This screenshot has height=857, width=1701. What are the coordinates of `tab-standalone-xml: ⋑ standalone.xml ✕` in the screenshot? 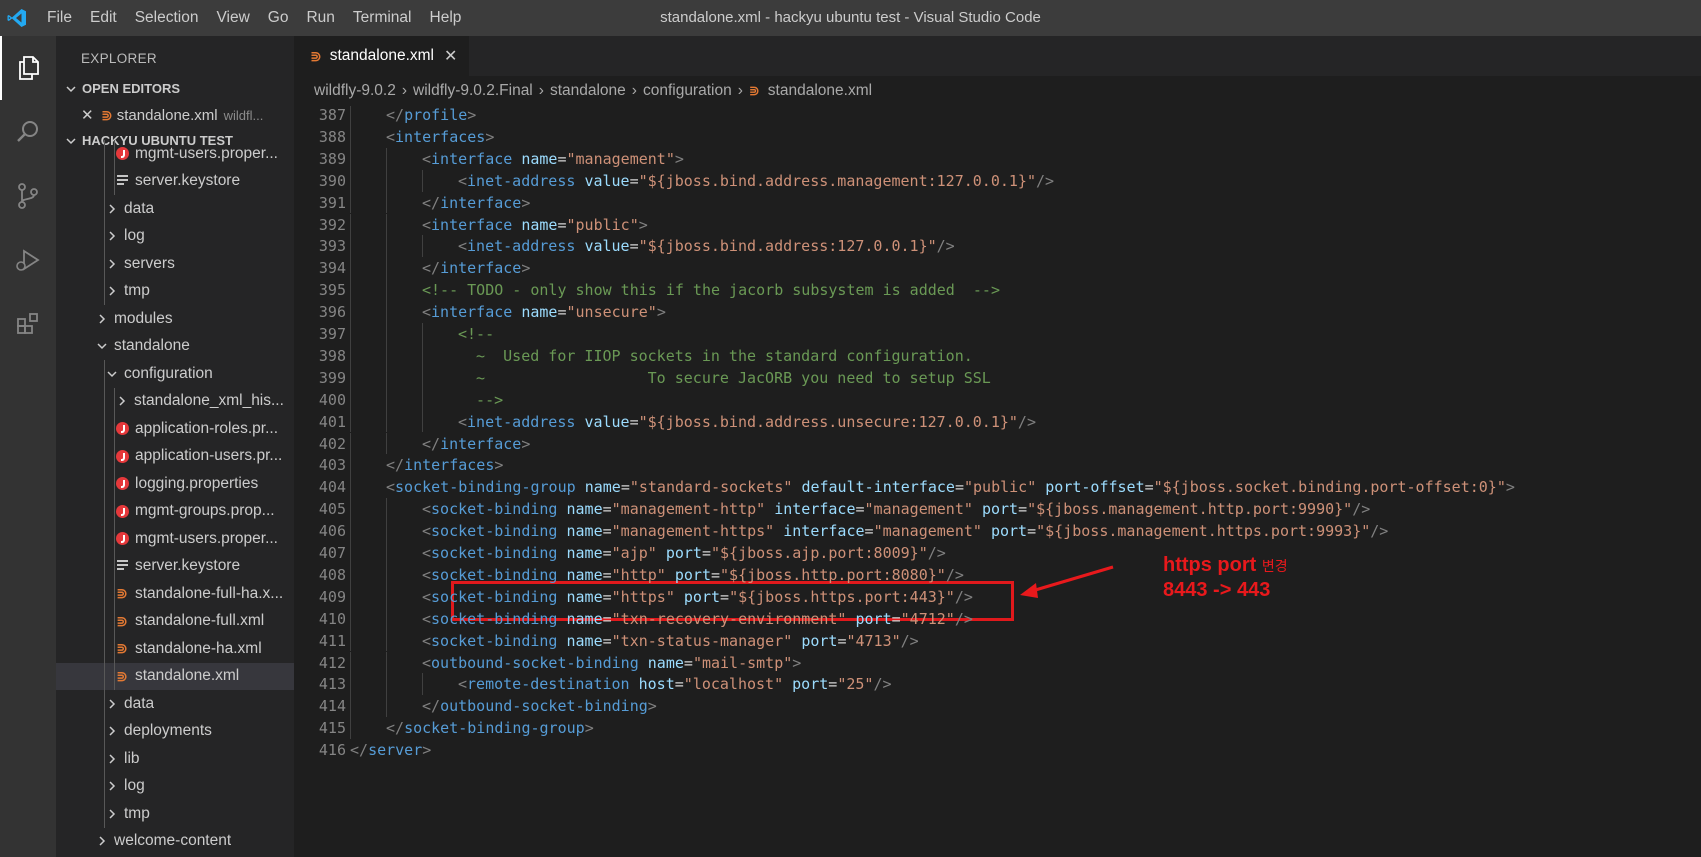 It's located at (382, 56).